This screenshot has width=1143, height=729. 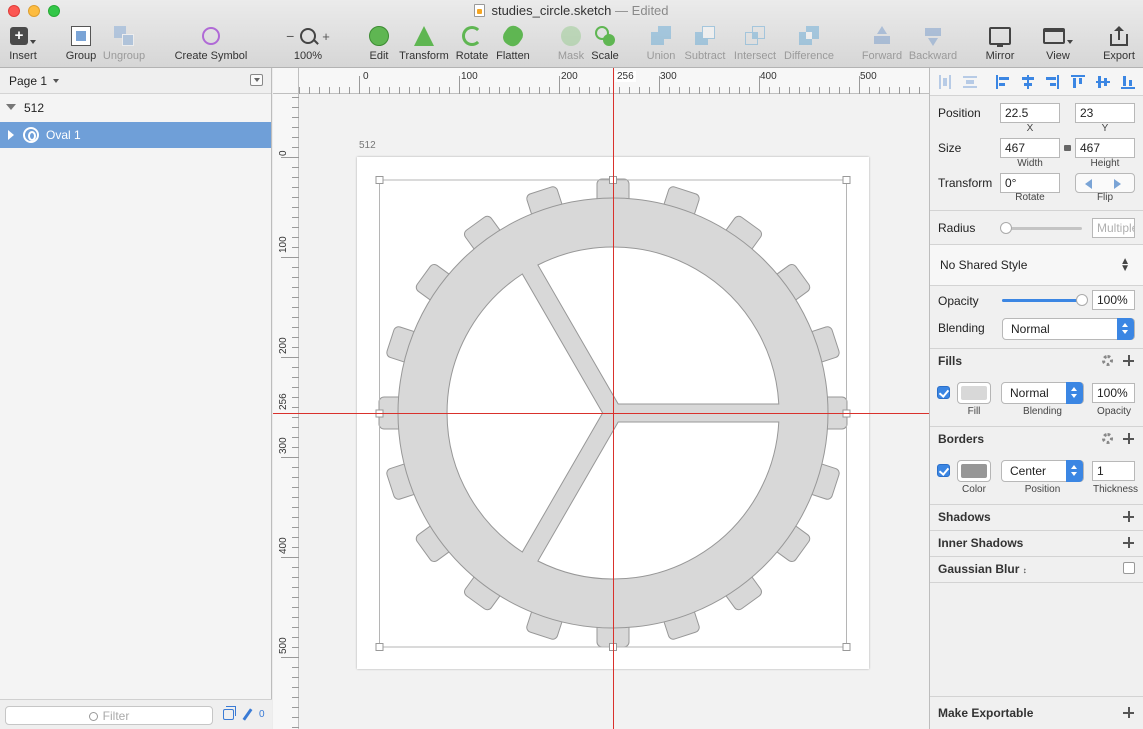 I want to click on backward-button: Backward, so click(x=933, y=44).